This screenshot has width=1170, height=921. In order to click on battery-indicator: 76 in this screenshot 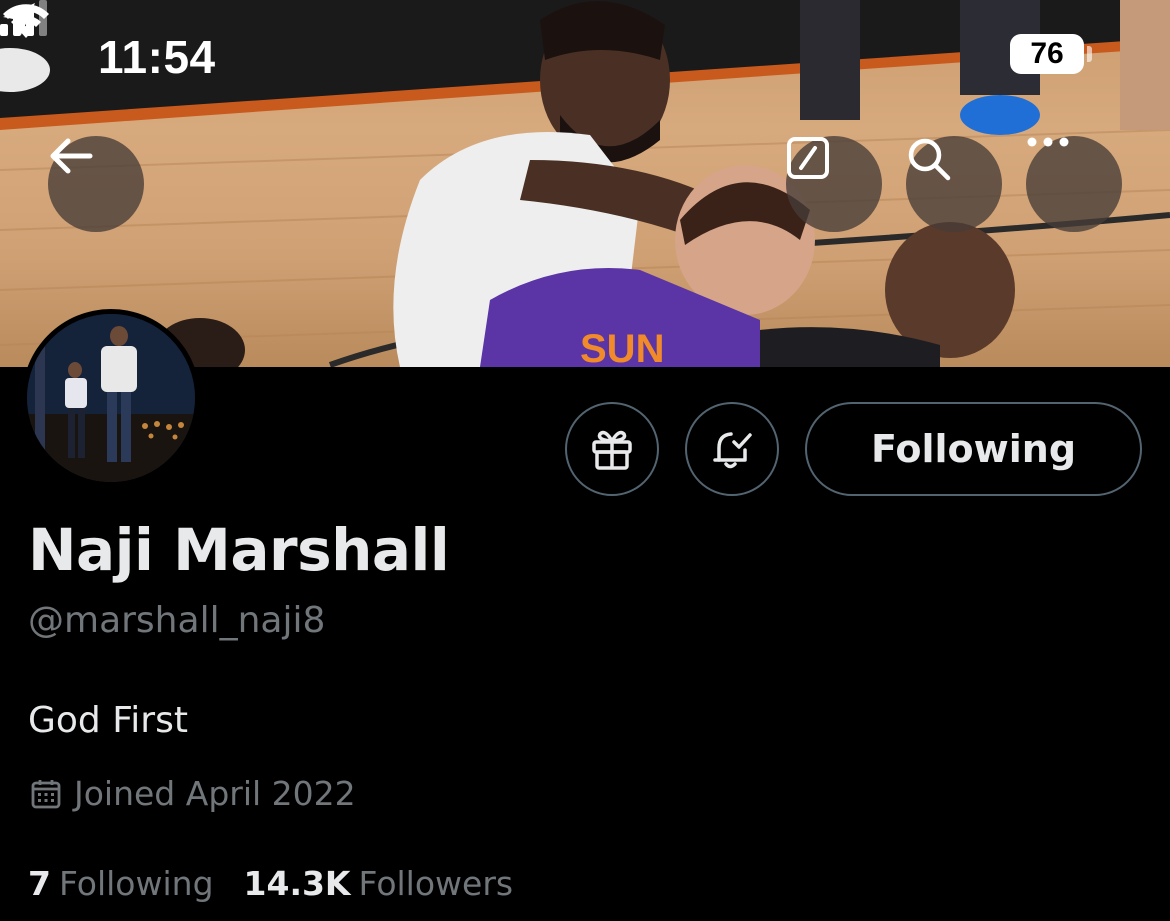, I will do `click(1047, 54)`.